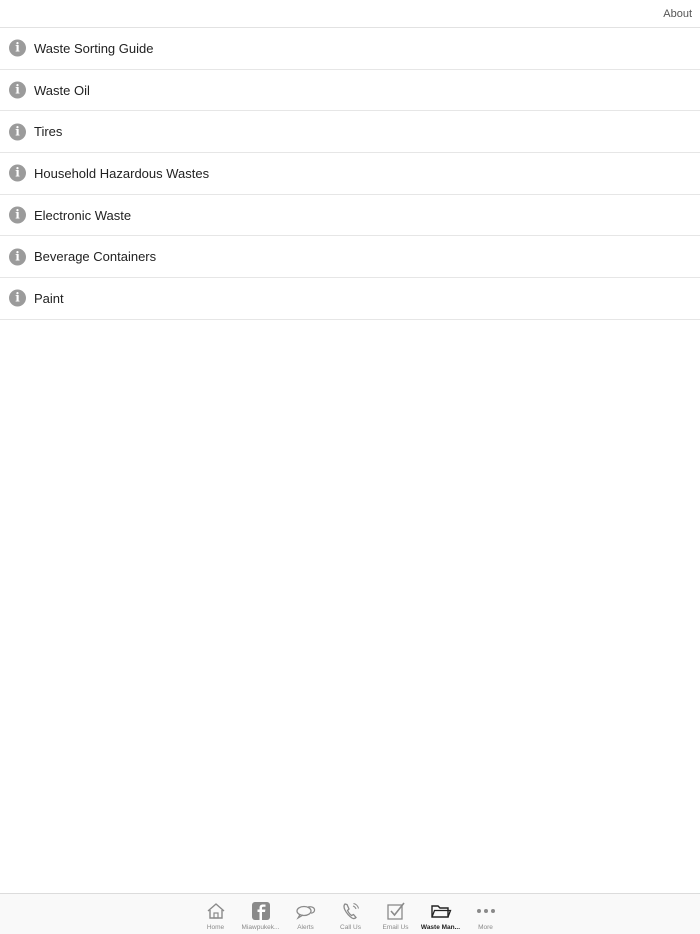 This screenshot has height=934, width=700. I want to click on tab-label: Alerts, so click(305, 927).